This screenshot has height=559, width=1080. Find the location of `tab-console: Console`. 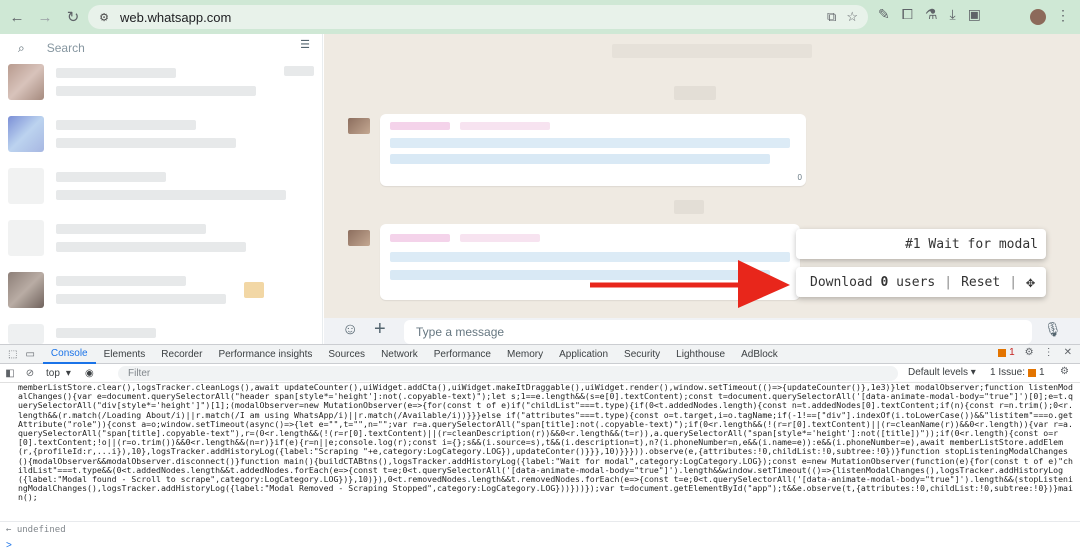

tab-console: Console is located at coordinates (69, 354).